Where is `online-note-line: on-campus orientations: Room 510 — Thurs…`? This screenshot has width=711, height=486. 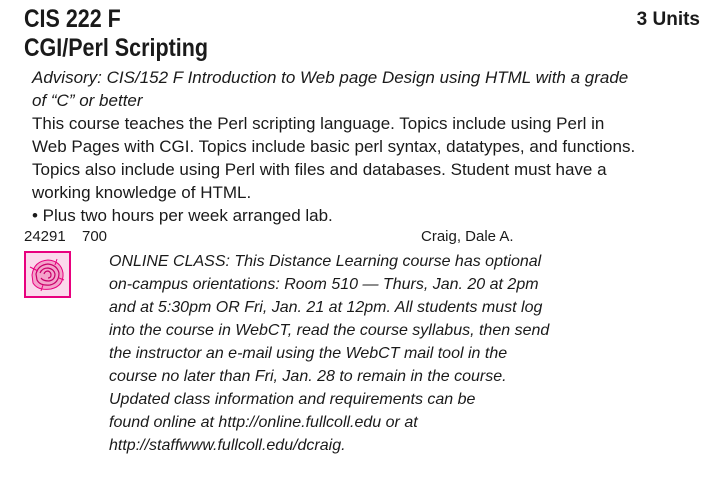 online-note-line: on-campus orientations: Room 510 — Thurs… is located at coordinates (324, 284).